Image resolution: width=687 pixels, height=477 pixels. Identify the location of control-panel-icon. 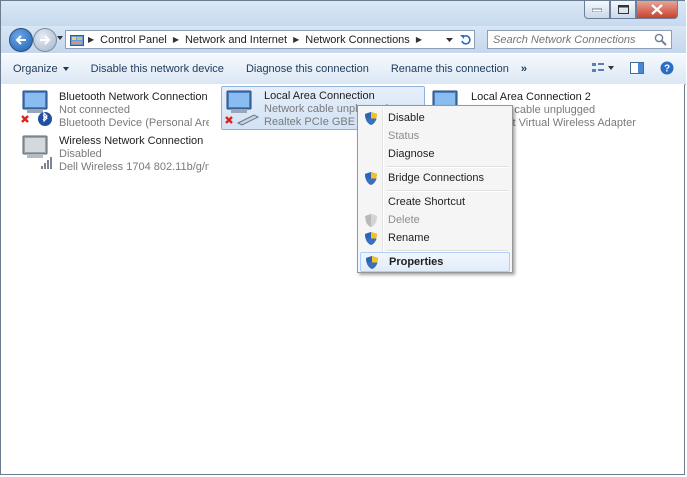
(76, 39).